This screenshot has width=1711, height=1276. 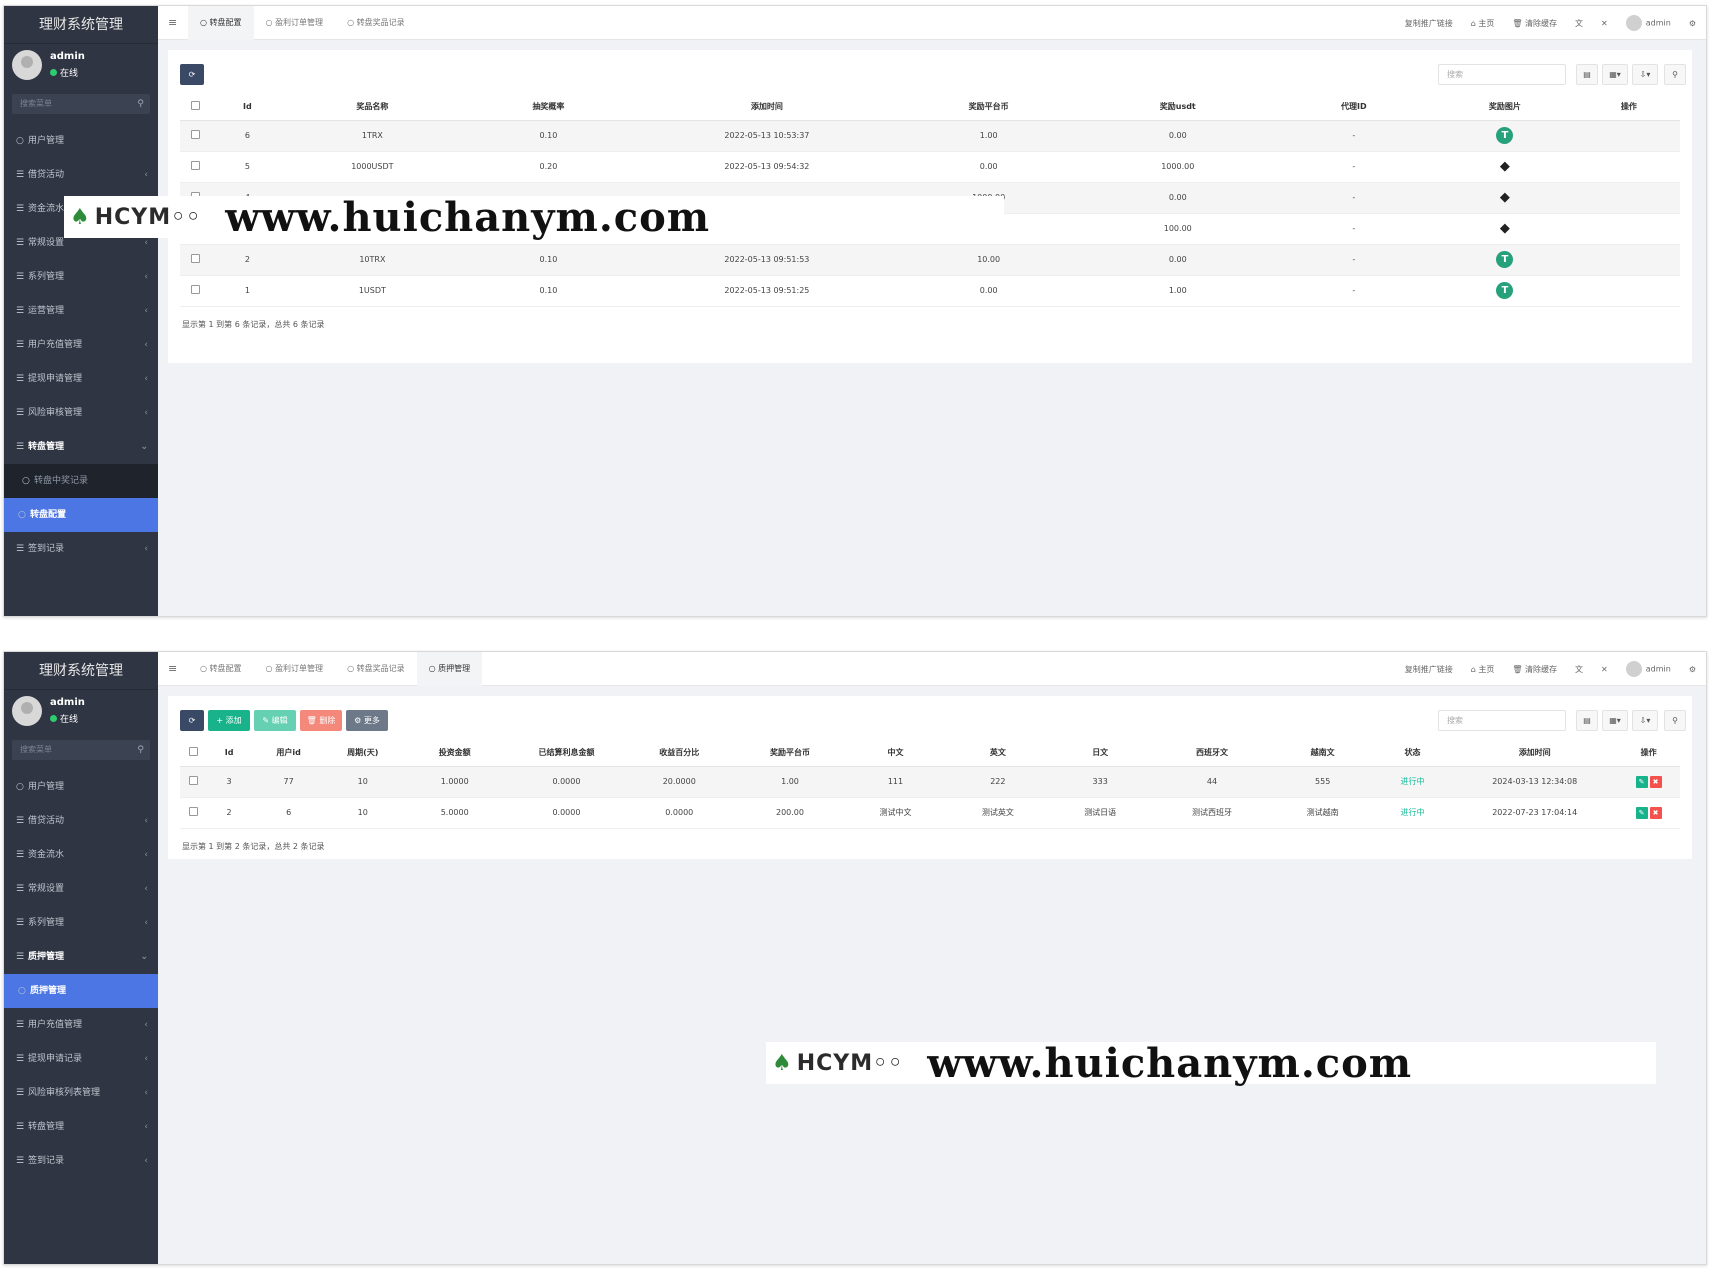 I want to click on table-row: 6 1TRX 0.10 2022-05-13 10:53:37 1.00 0.00- T, so click(x=930, y=136).